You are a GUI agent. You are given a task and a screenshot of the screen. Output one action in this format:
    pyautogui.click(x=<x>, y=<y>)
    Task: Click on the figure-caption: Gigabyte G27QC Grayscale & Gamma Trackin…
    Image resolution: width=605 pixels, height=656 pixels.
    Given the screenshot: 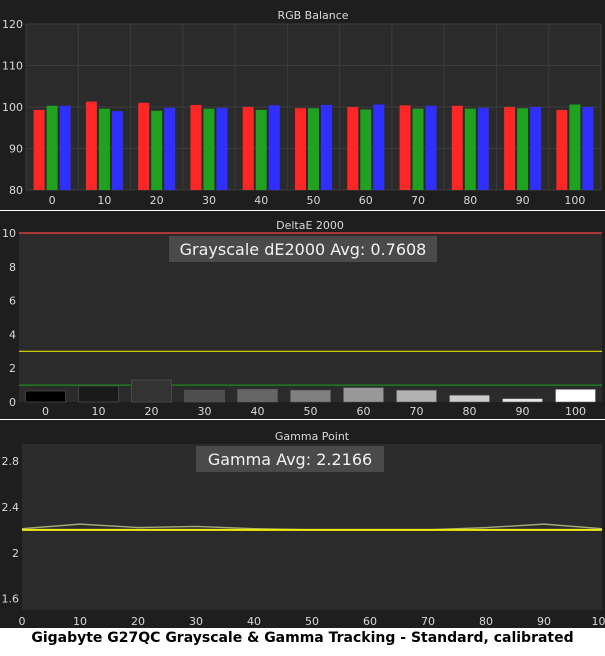 What is the action you would take?
    pyautogui.click(x=302, y=638)
    